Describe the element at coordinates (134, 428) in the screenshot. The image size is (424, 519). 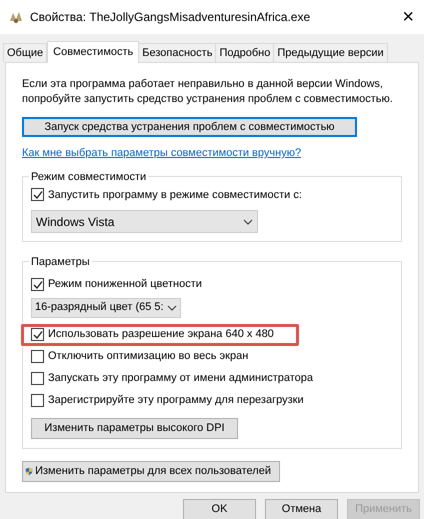
I see `dpi-button: Изменить параметры высокого DPI` at that location.